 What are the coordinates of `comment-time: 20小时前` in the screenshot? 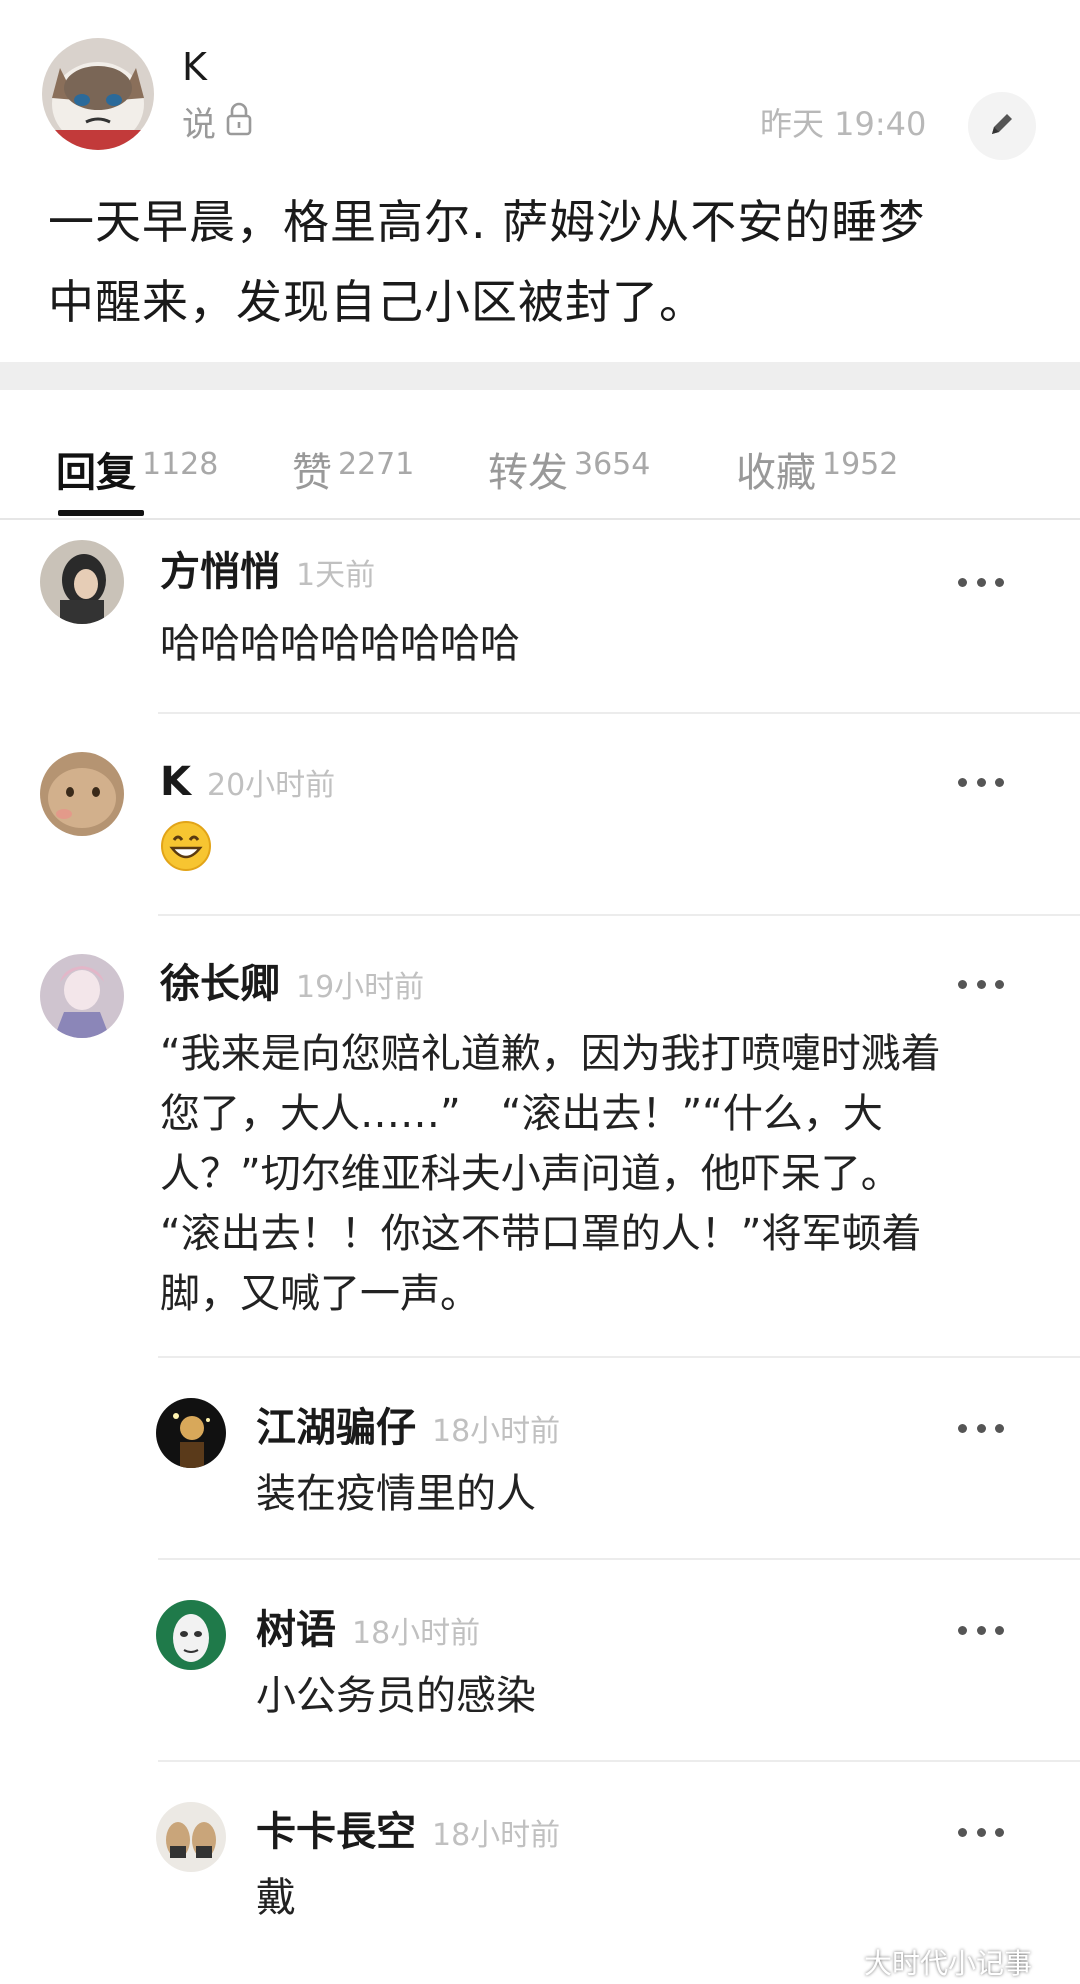 It's located at (271, 785).